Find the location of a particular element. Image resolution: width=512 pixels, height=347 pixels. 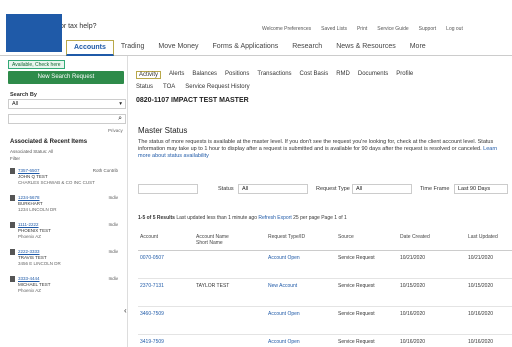

row-account: 2370-7131 is located at coordinates (152, 286).